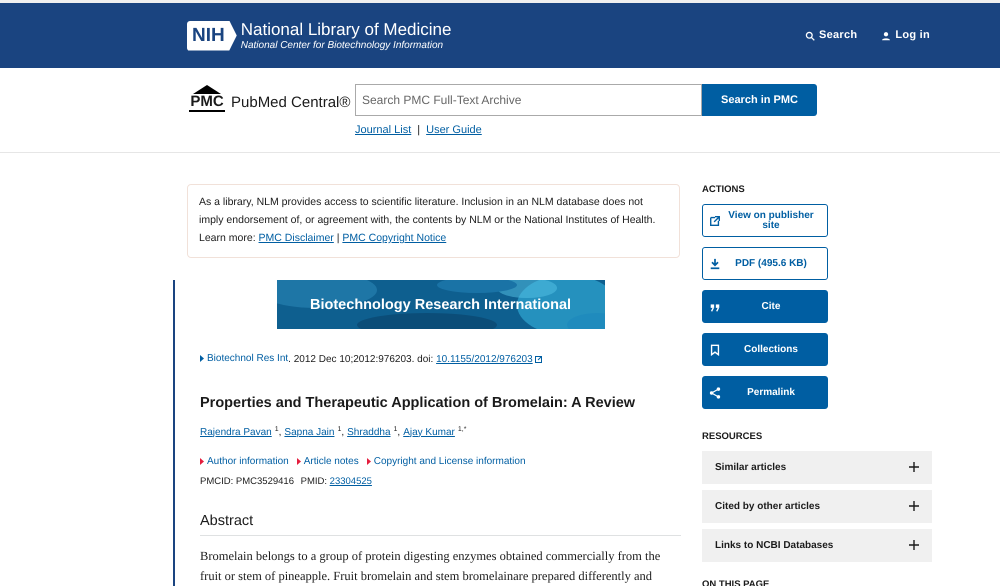 Image resolution: width=1000 pixels, height=586 pixels. I want to click on accordion-button: Links to NCBI Databases, so click(817, 545).